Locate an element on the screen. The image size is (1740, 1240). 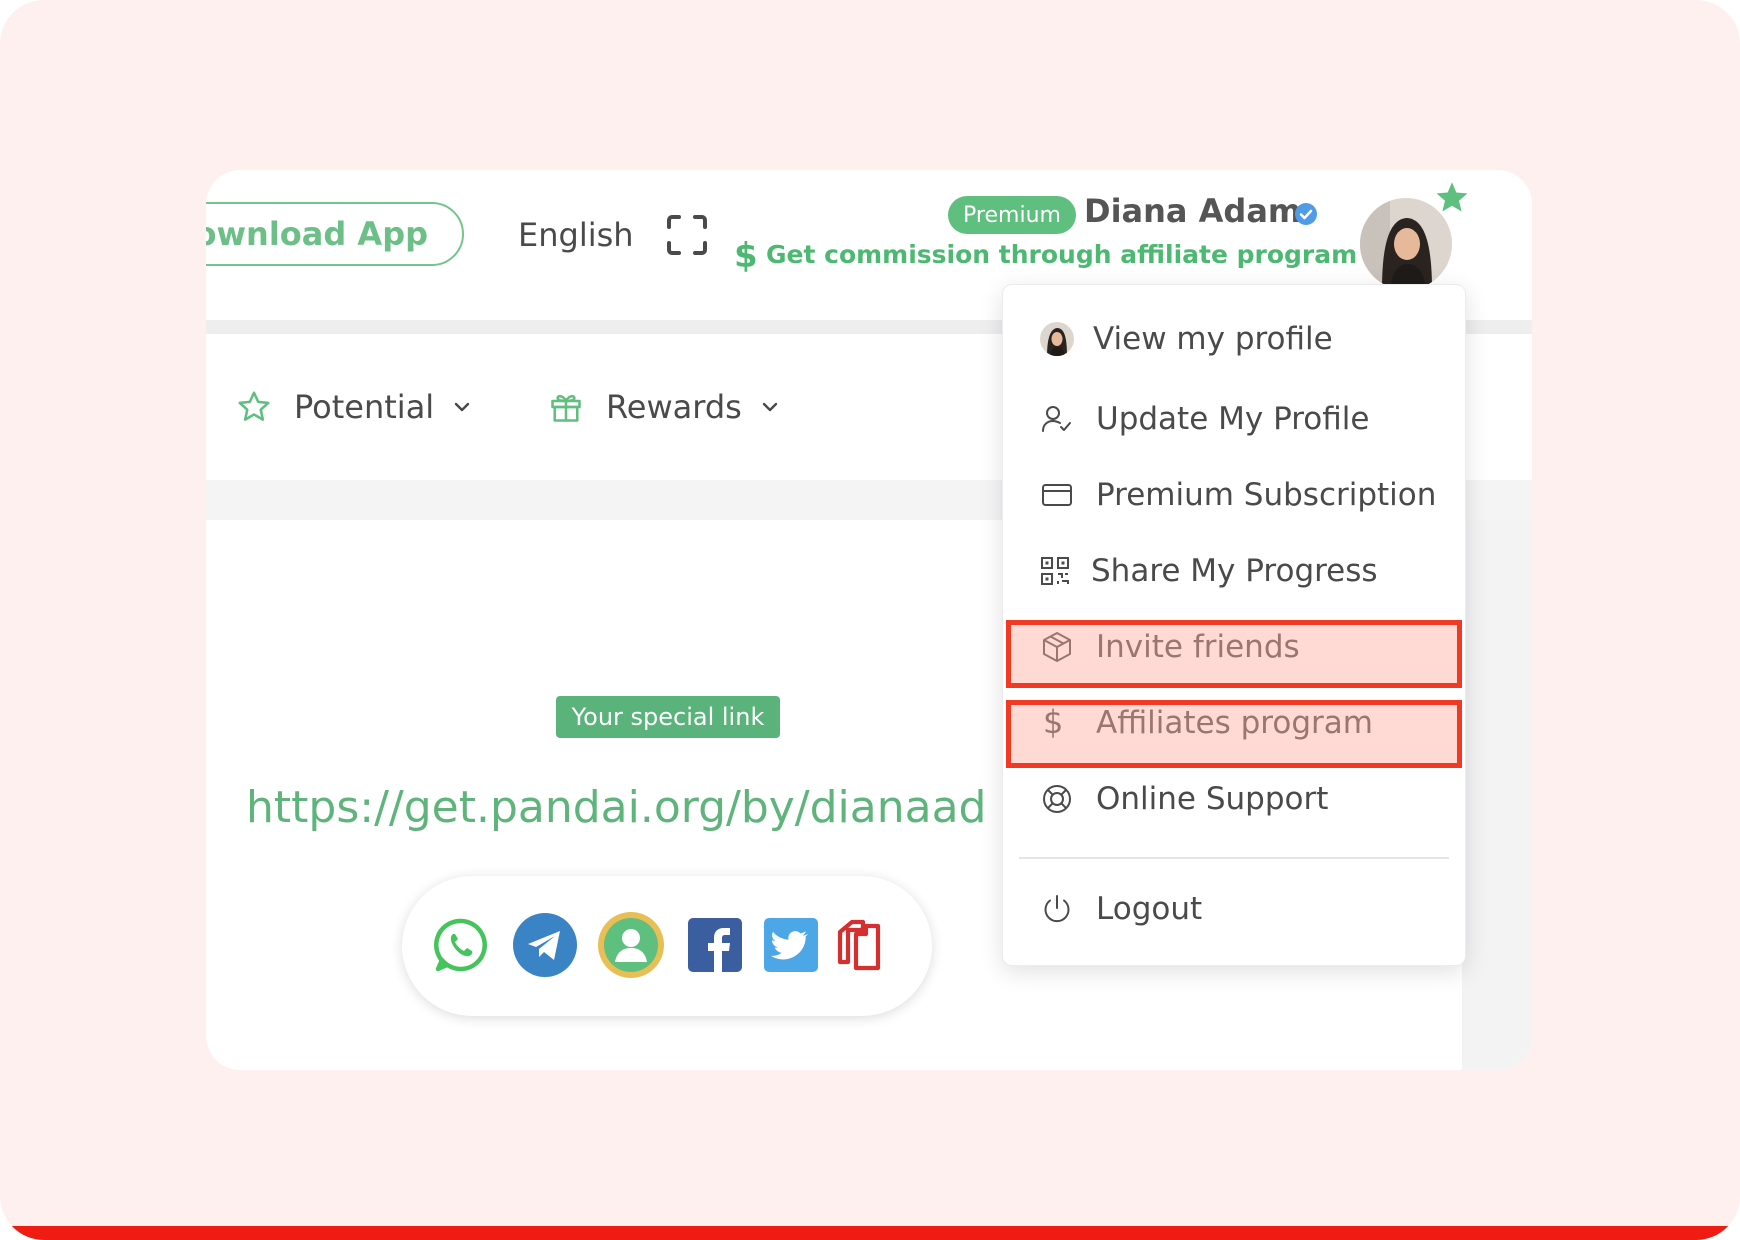
menu-item-view-profile: View my profile is located at coordinates (1235, 339).